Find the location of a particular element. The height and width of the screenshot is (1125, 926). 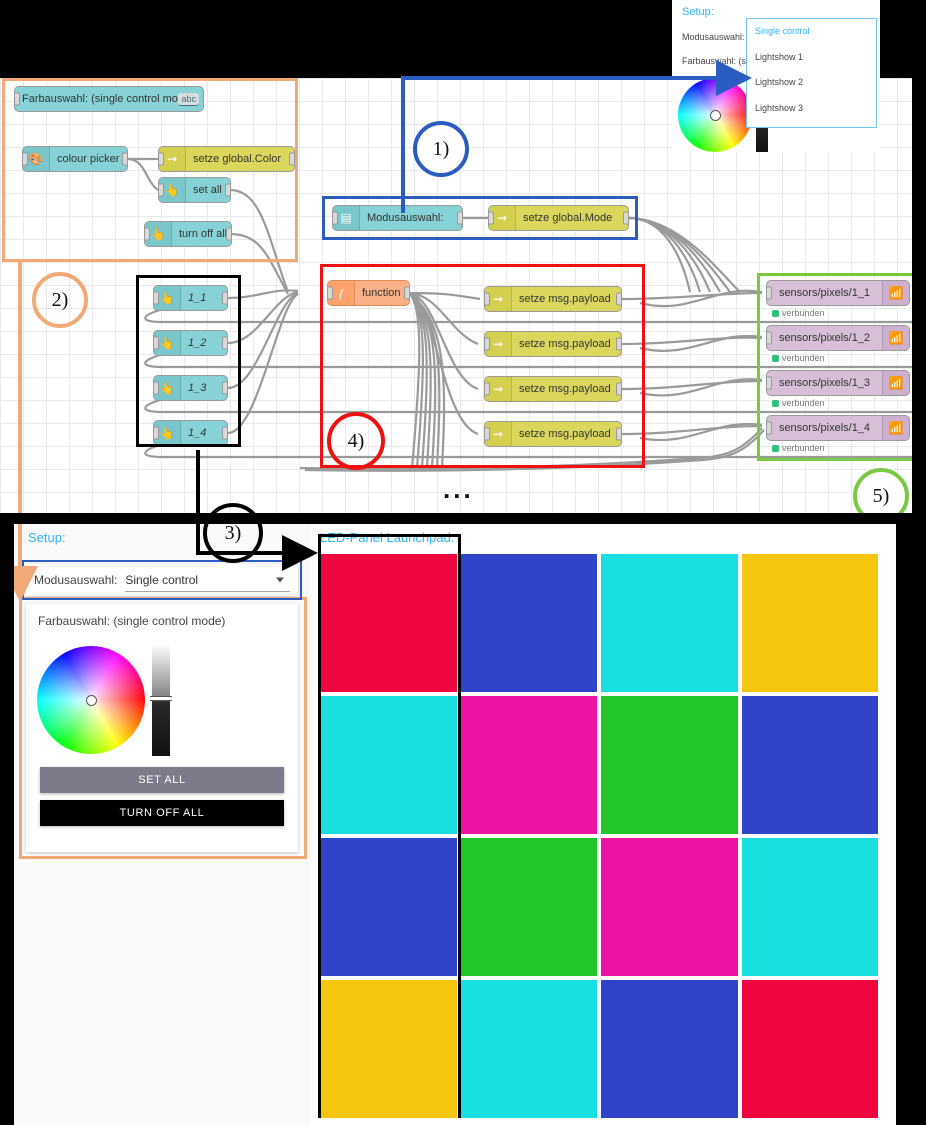

annotation-marker-3: 3) is located at coordinates (233, 533).